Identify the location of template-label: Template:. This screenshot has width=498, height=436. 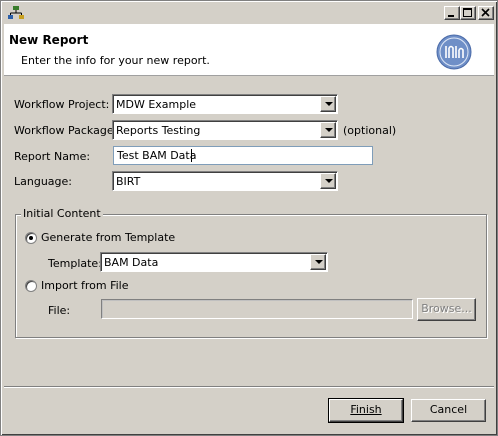
(75, 263).